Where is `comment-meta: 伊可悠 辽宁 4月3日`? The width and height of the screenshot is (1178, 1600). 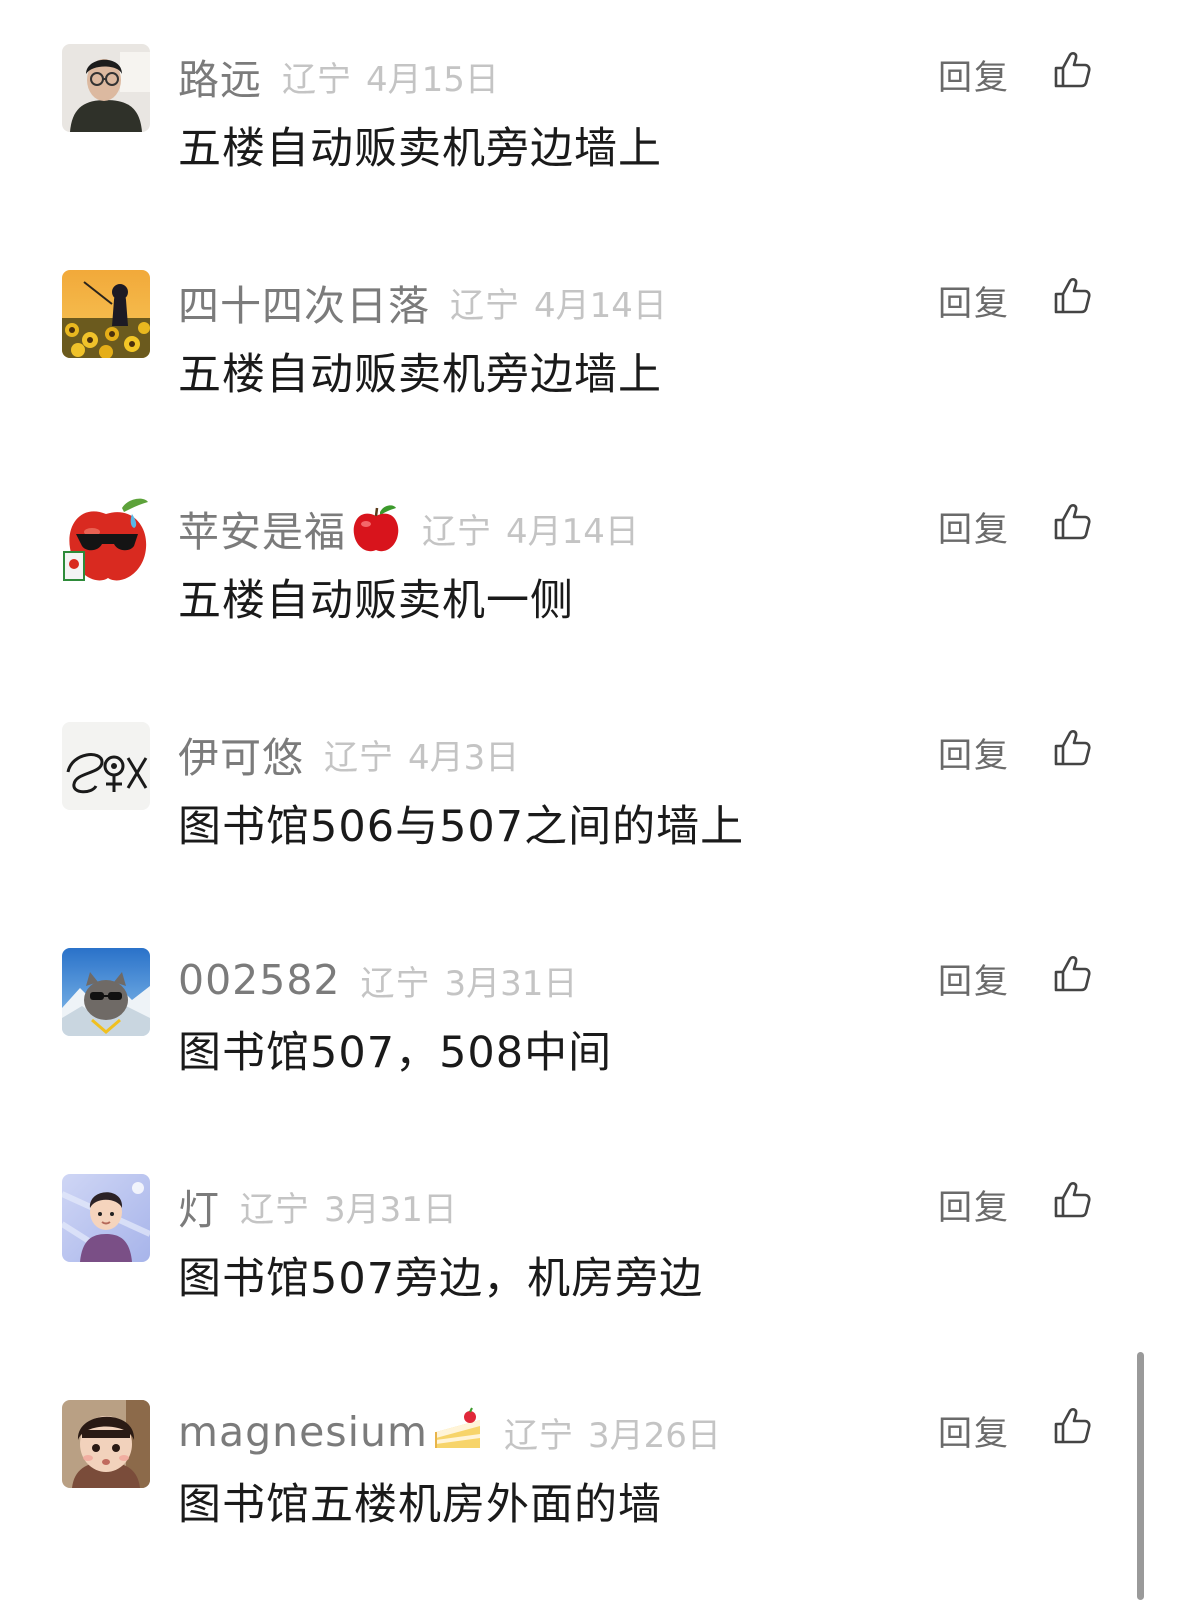 comment-meta: 伊可悠 辽宁 4月3日 is located at coordinates (348, 754).